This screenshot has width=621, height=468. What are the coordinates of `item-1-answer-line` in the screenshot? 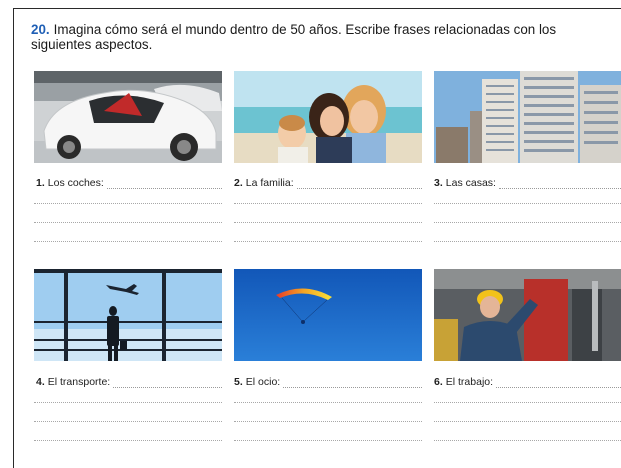 It's located at (164, 184).